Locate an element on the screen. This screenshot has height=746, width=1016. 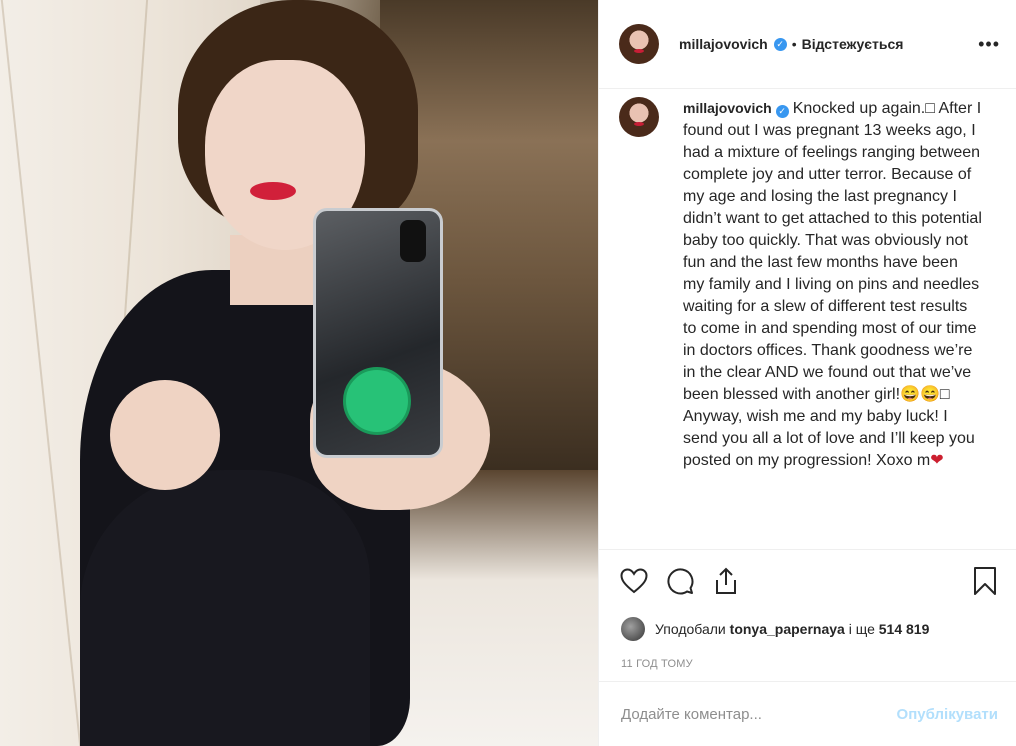
liker-avatar is located at coordinates (633, 629).